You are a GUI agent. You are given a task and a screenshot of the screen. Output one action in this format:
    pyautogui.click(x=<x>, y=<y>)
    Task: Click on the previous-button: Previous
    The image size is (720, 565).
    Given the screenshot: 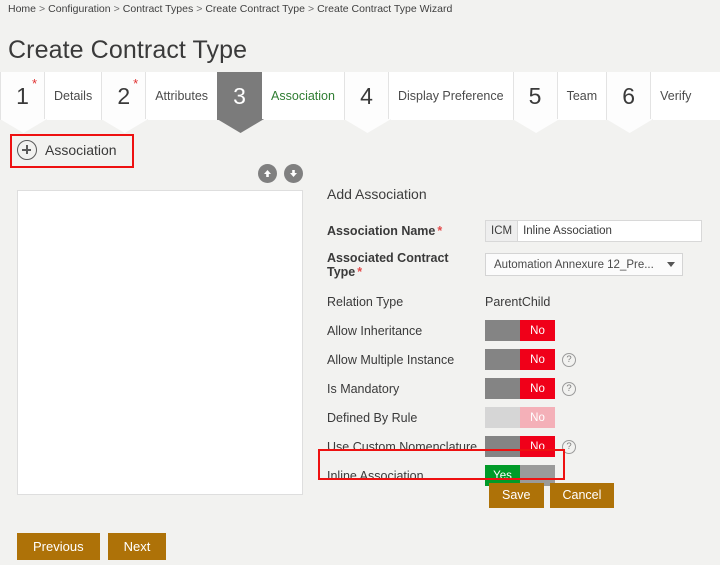 What is the action you would take?
    pyautogui.click(x=58, y=546)
    